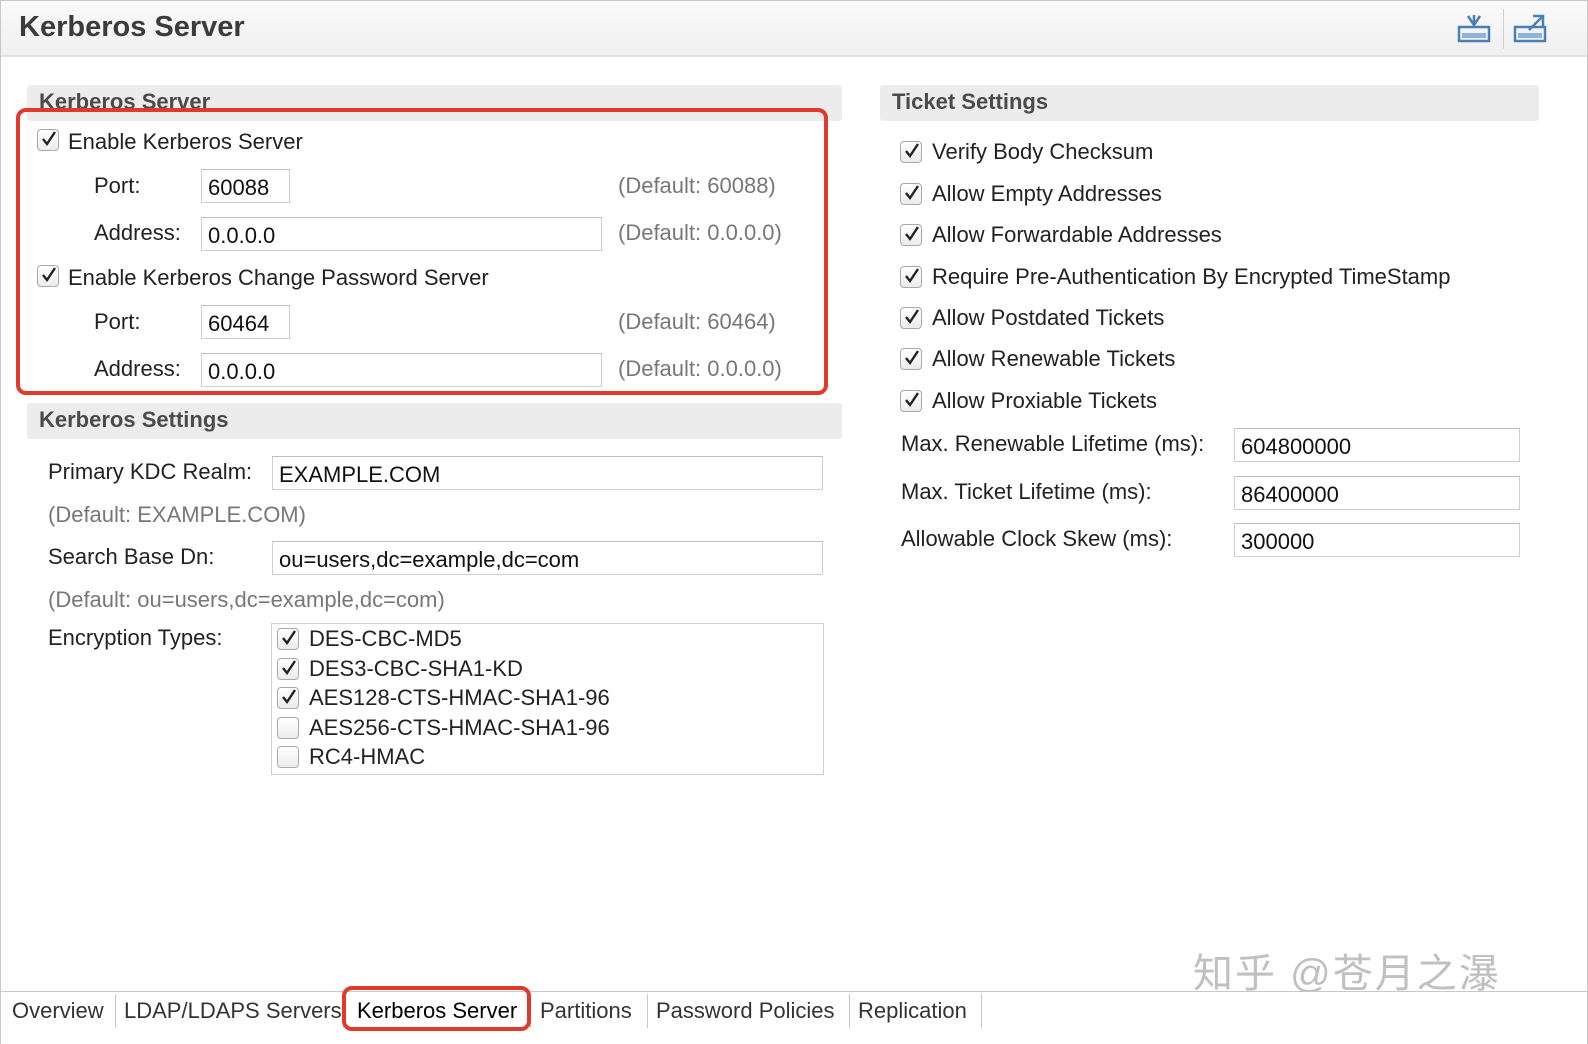  I want to click on max-ticket-lifetime-label: Max. Ticket Lifetime (ms):, so click(1026, 491).